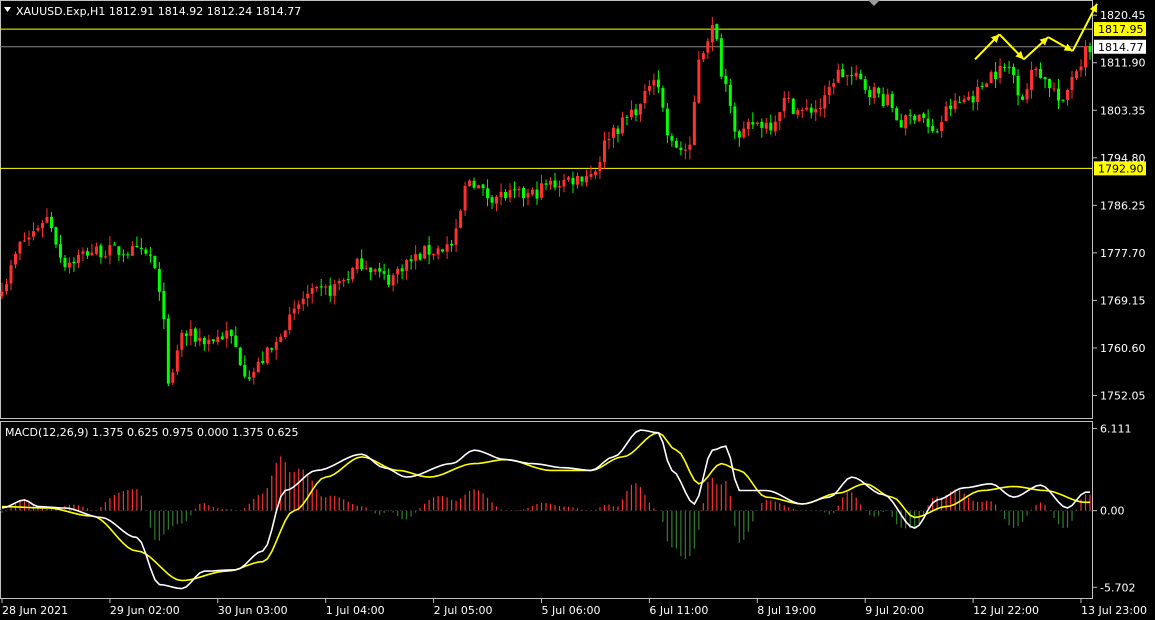  Describe the element at coordinates (1123, 395) in the screenshot. I see `price-tick-label: 1752.05` at that location.